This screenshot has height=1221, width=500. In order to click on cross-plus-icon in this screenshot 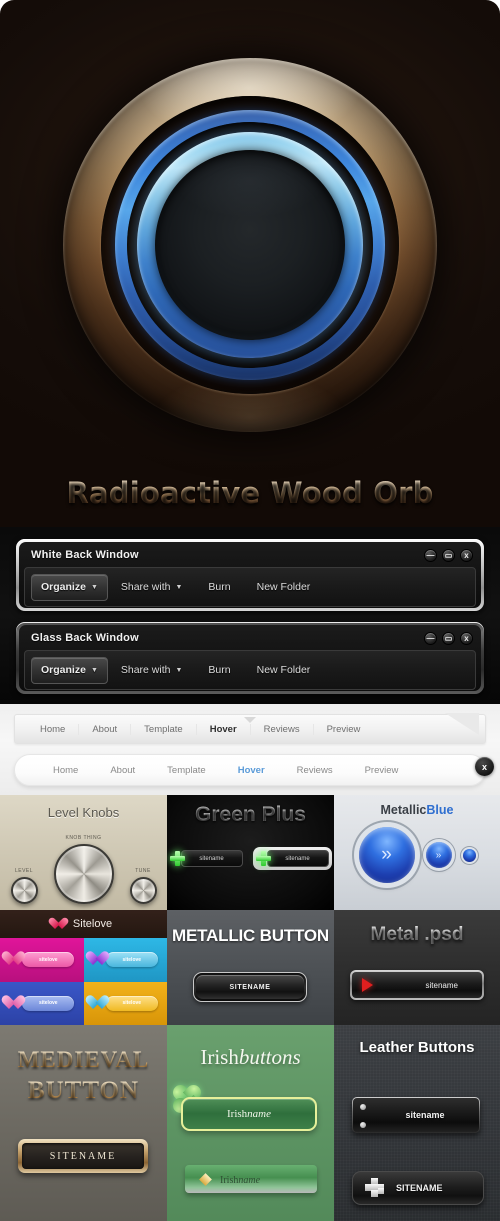, I will do `click(376, 1188)`.